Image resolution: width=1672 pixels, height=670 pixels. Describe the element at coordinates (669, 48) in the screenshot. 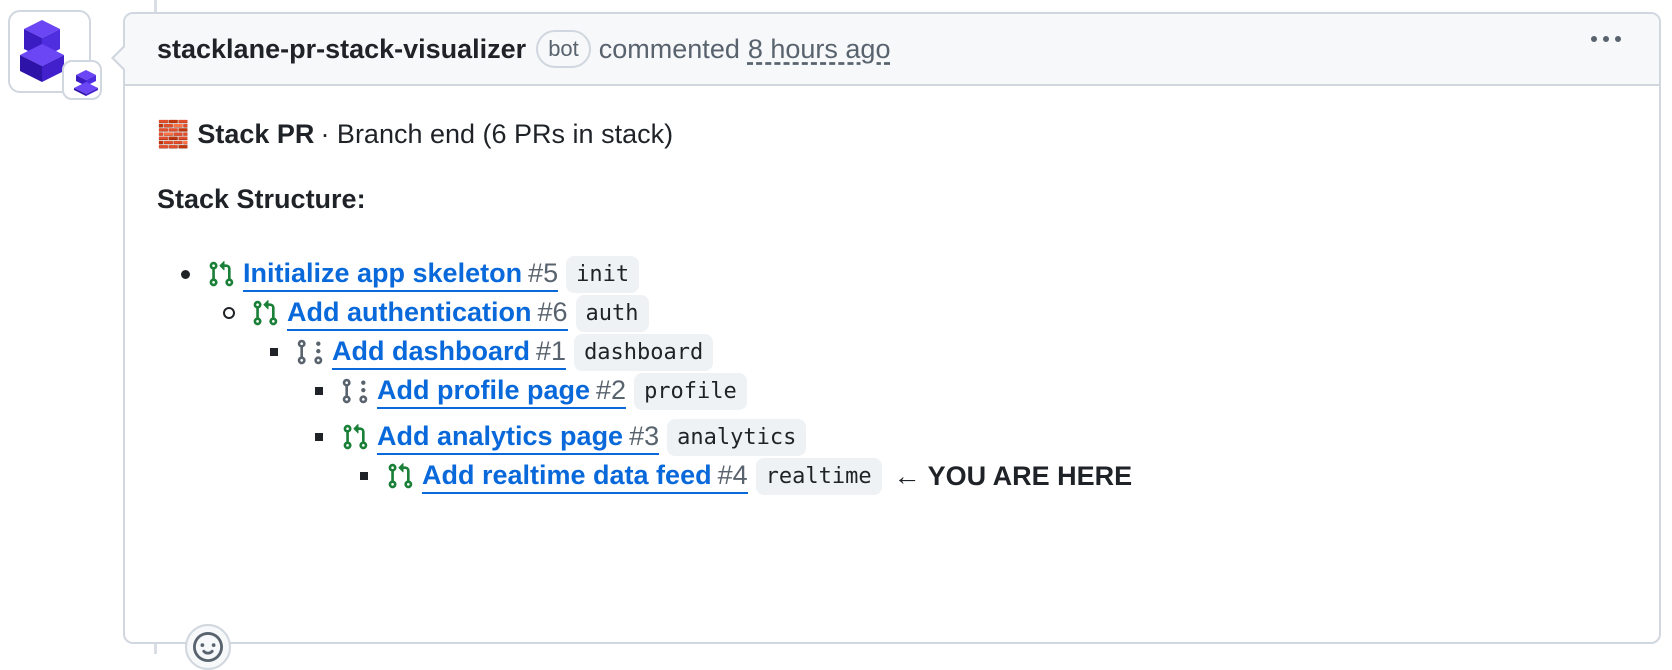

I see `action-text: commented` at that location.